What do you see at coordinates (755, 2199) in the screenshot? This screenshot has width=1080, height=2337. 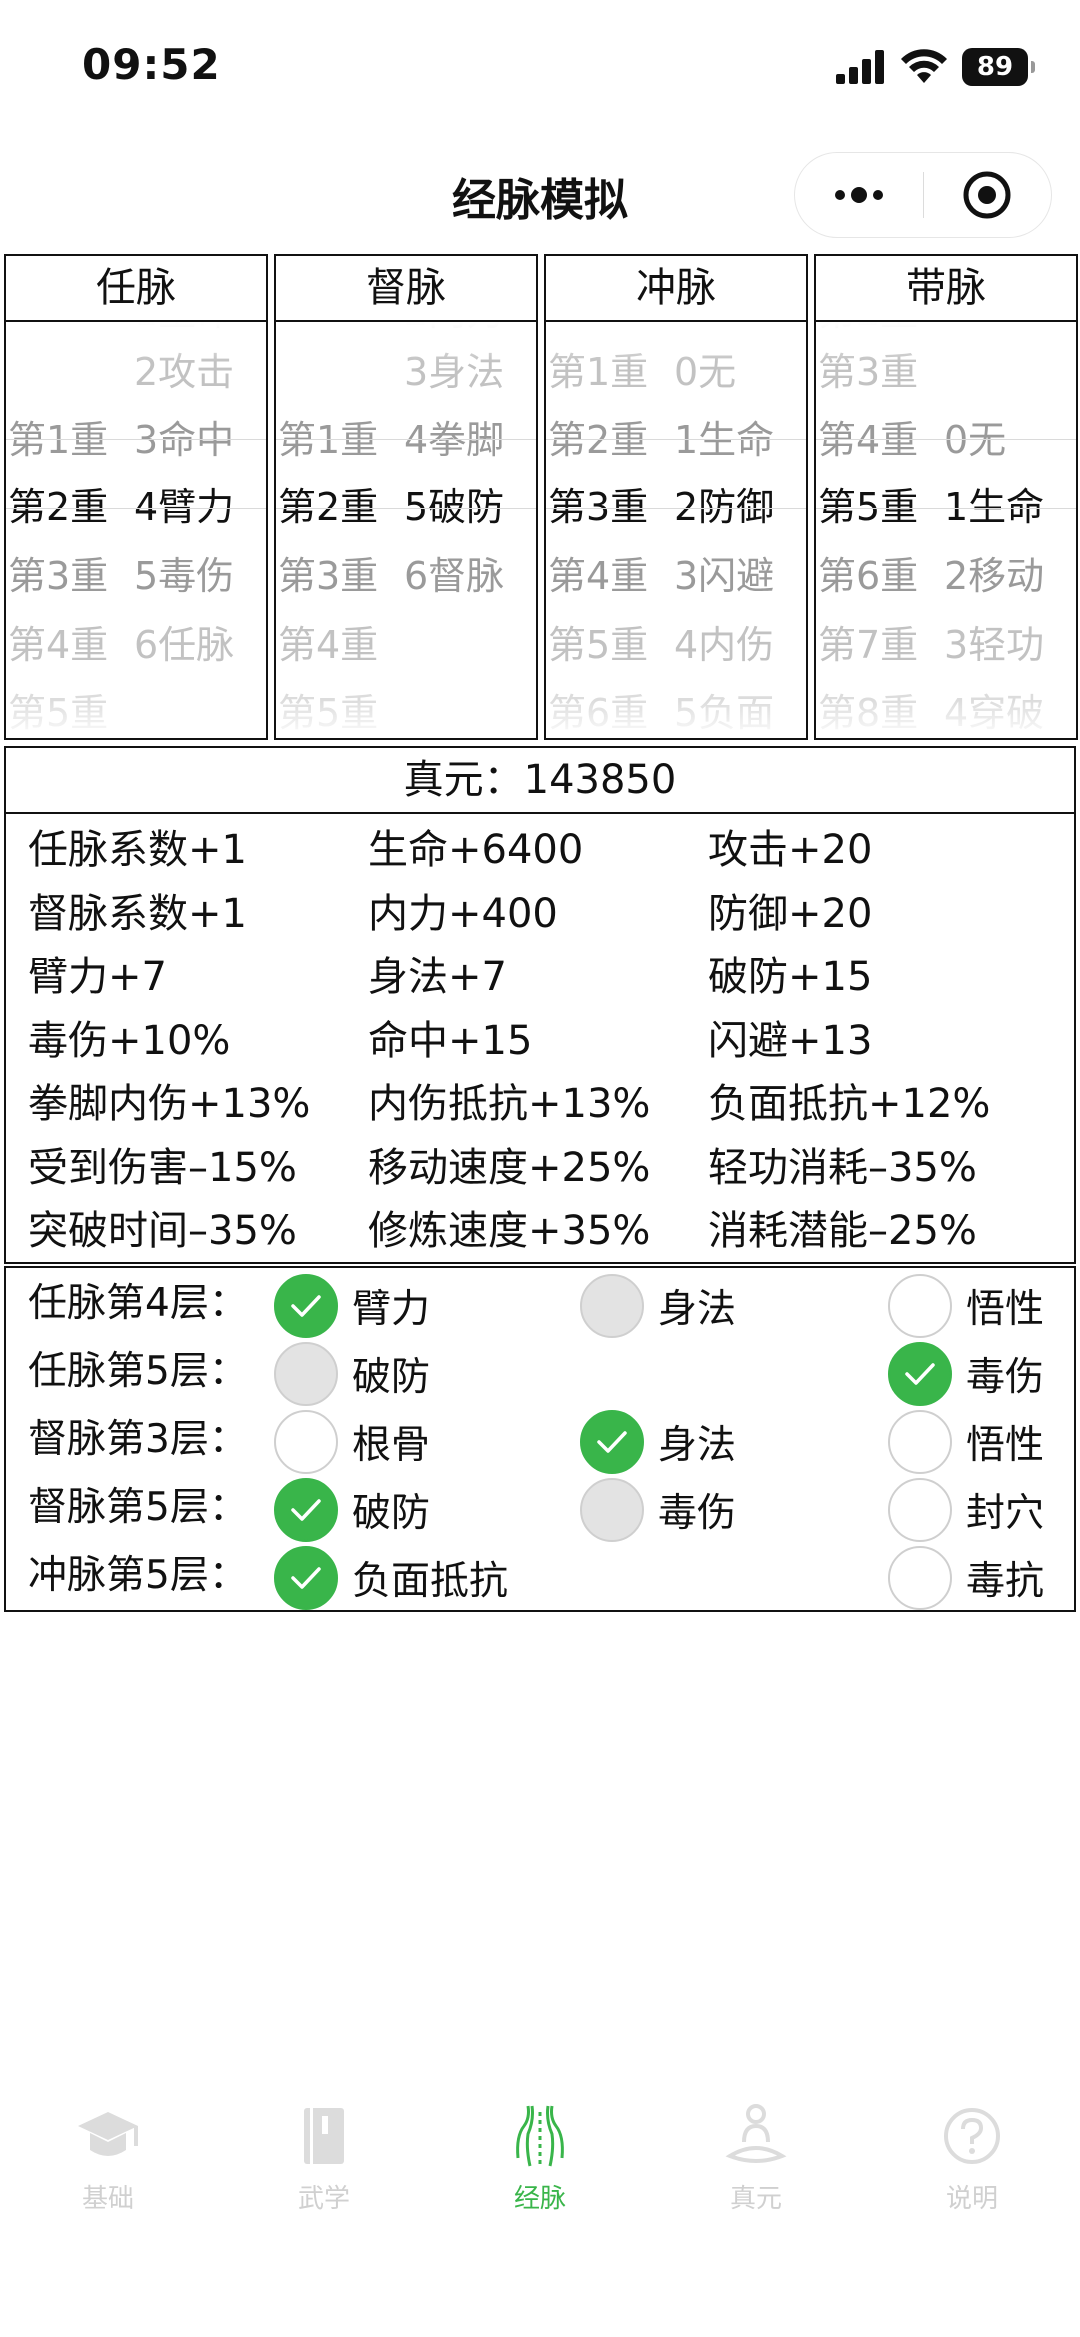 I see `tab-label: 真元` at bounding box center [755, 2199].